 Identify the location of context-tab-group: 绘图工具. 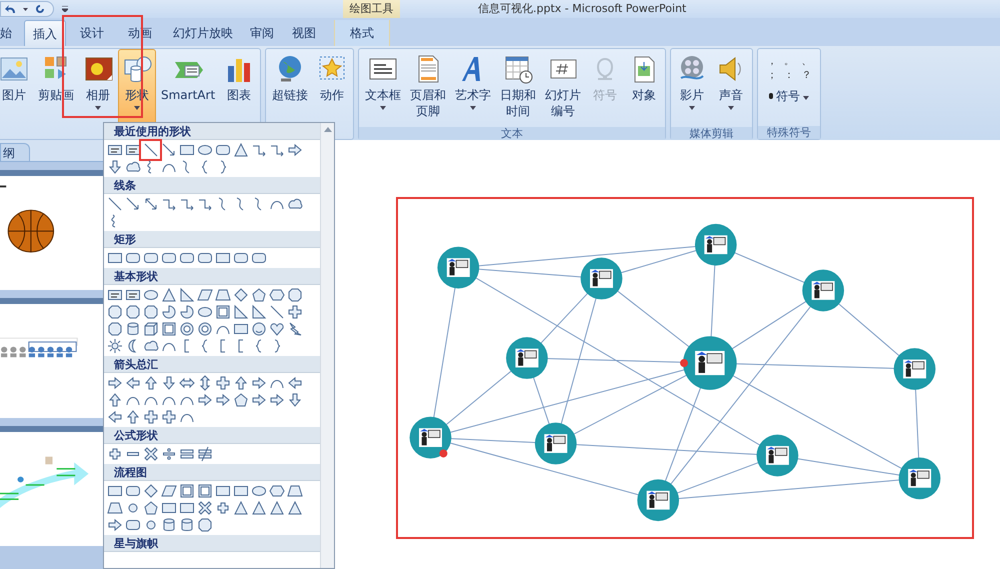
(371, 9).